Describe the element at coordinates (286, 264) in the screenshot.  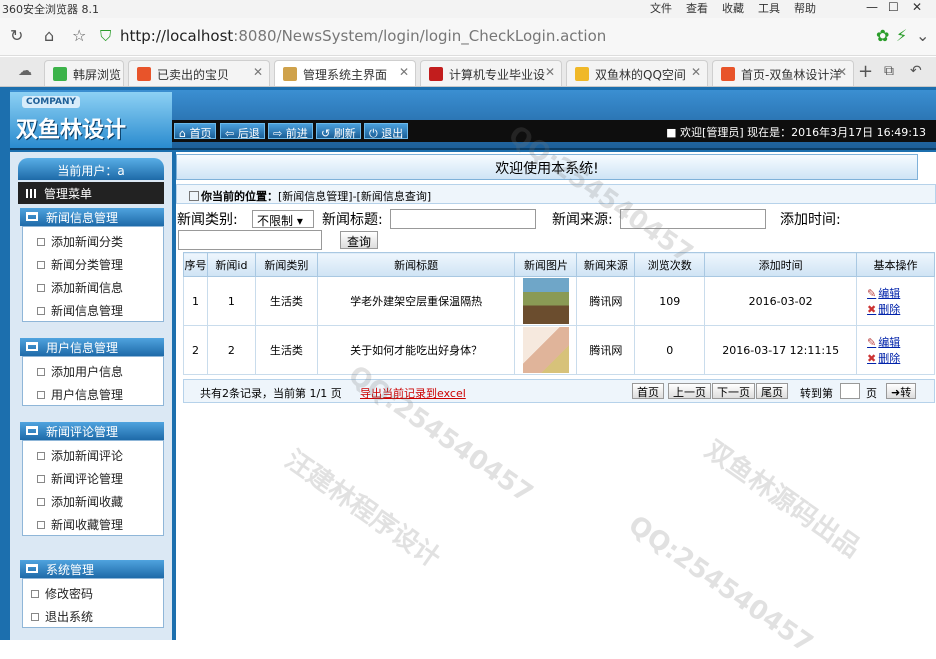
I see `column-header: 新闻类别` at that location.